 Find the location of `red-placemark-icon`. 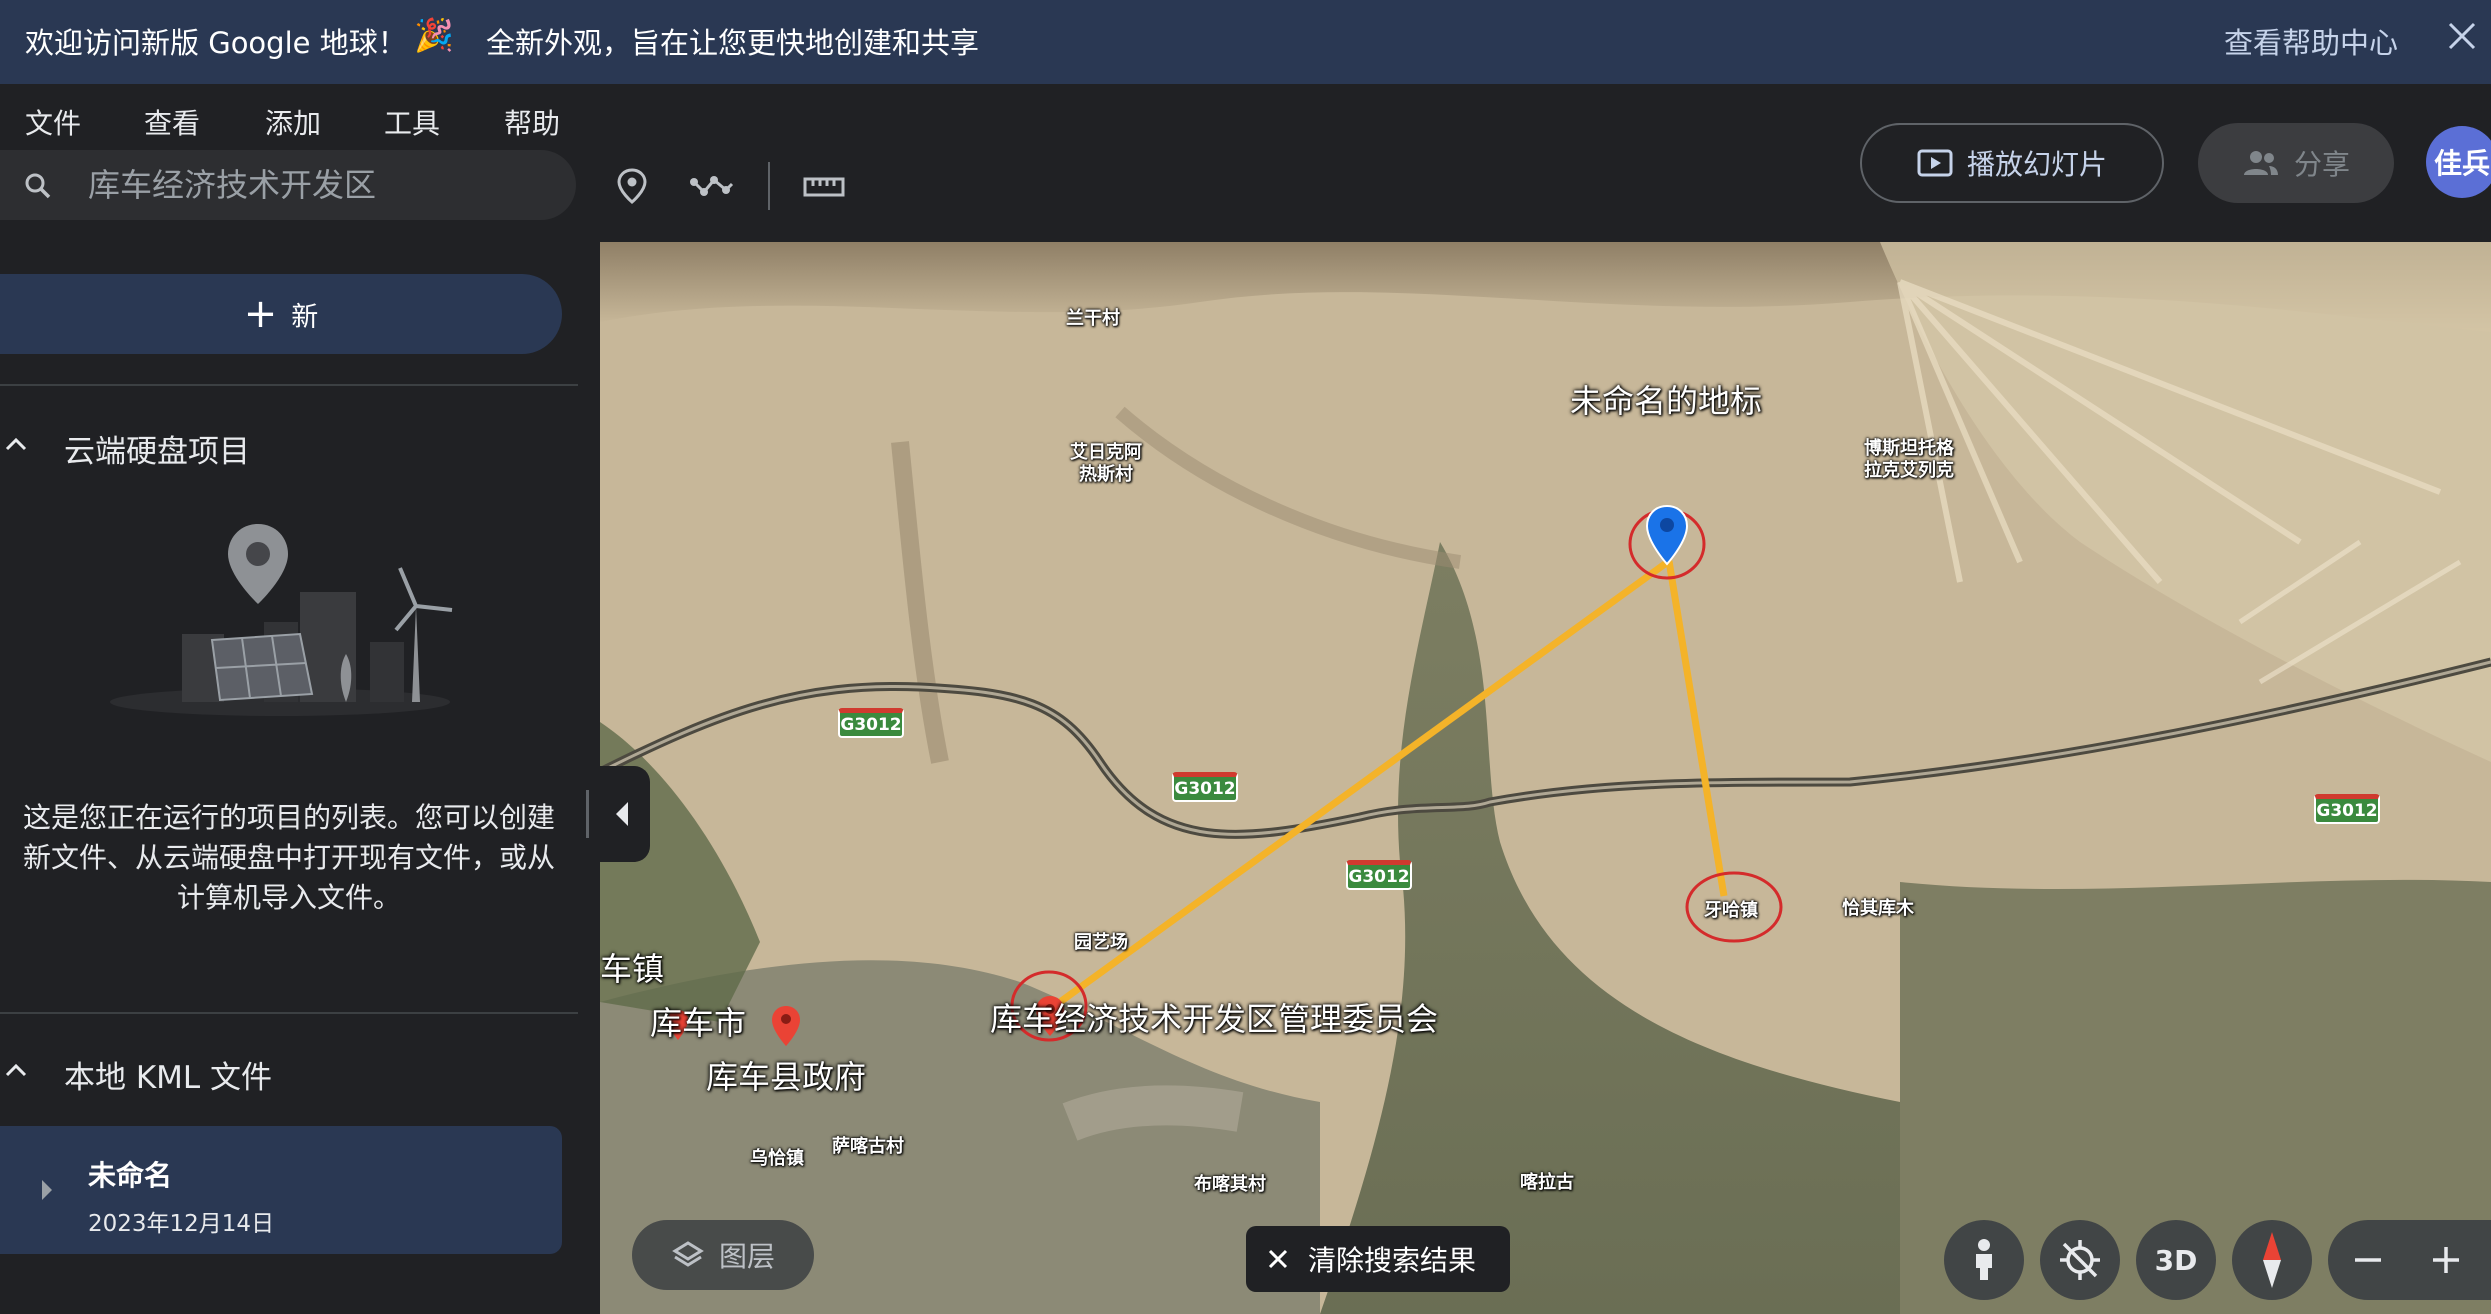

red-placemark-icon is located at coordinates (786, 1026).